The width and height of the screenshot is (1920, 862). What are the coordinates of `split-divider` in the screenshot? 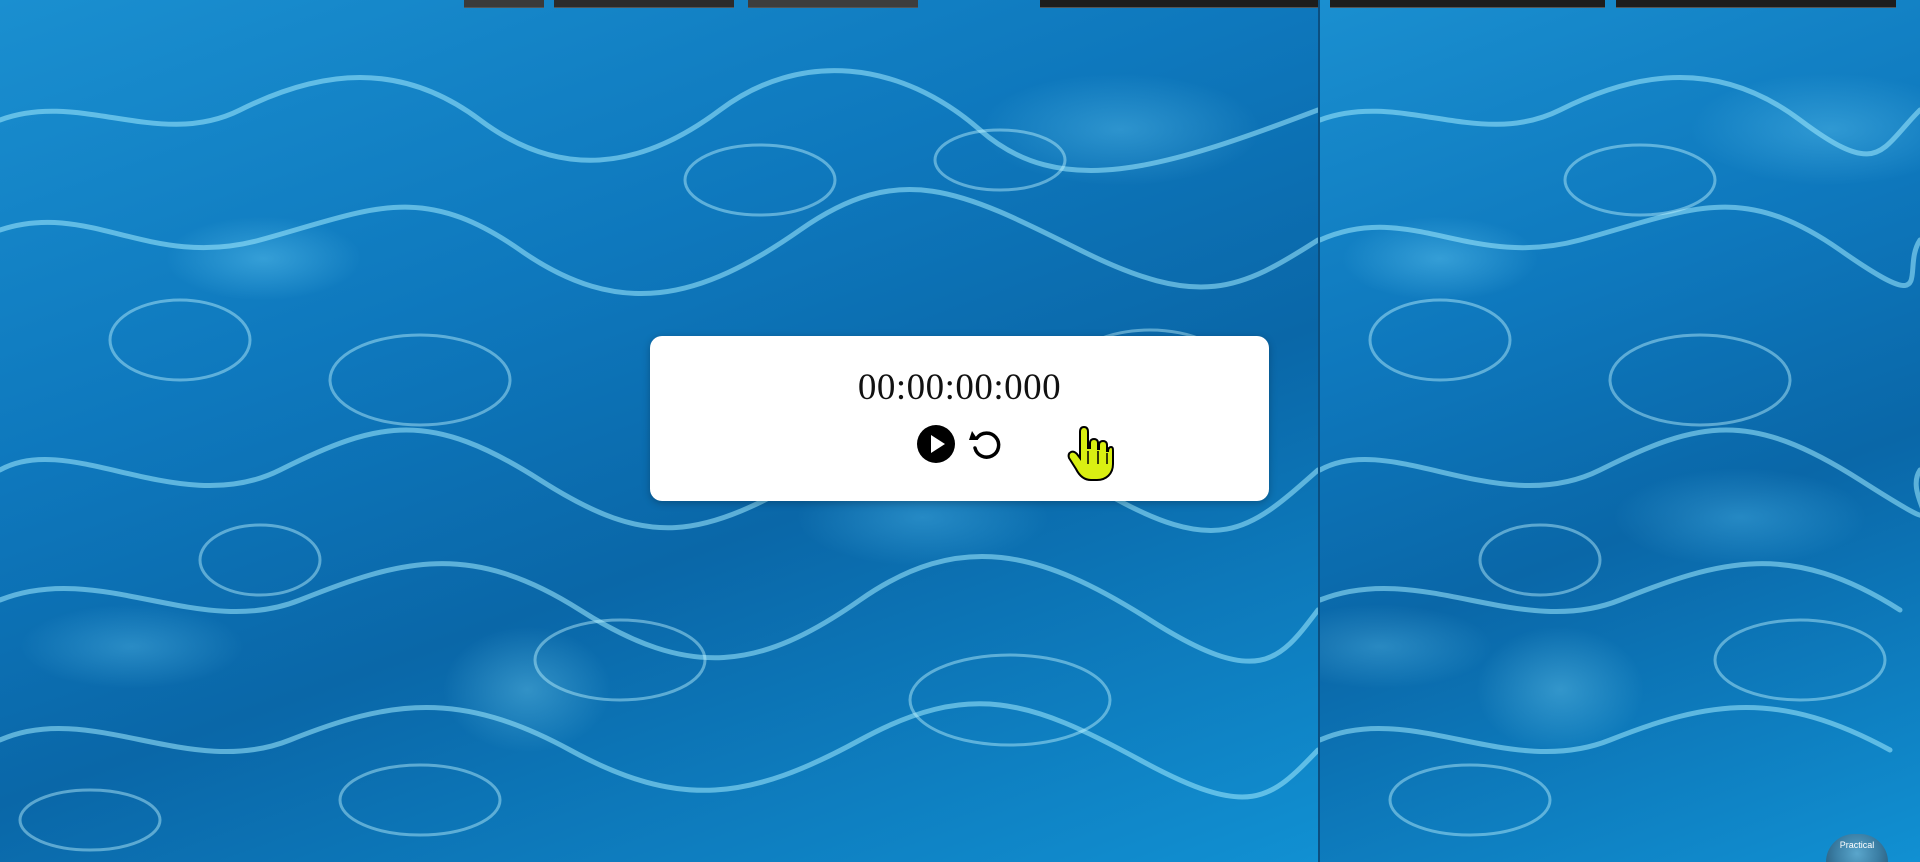 It's located at (1319, 431).